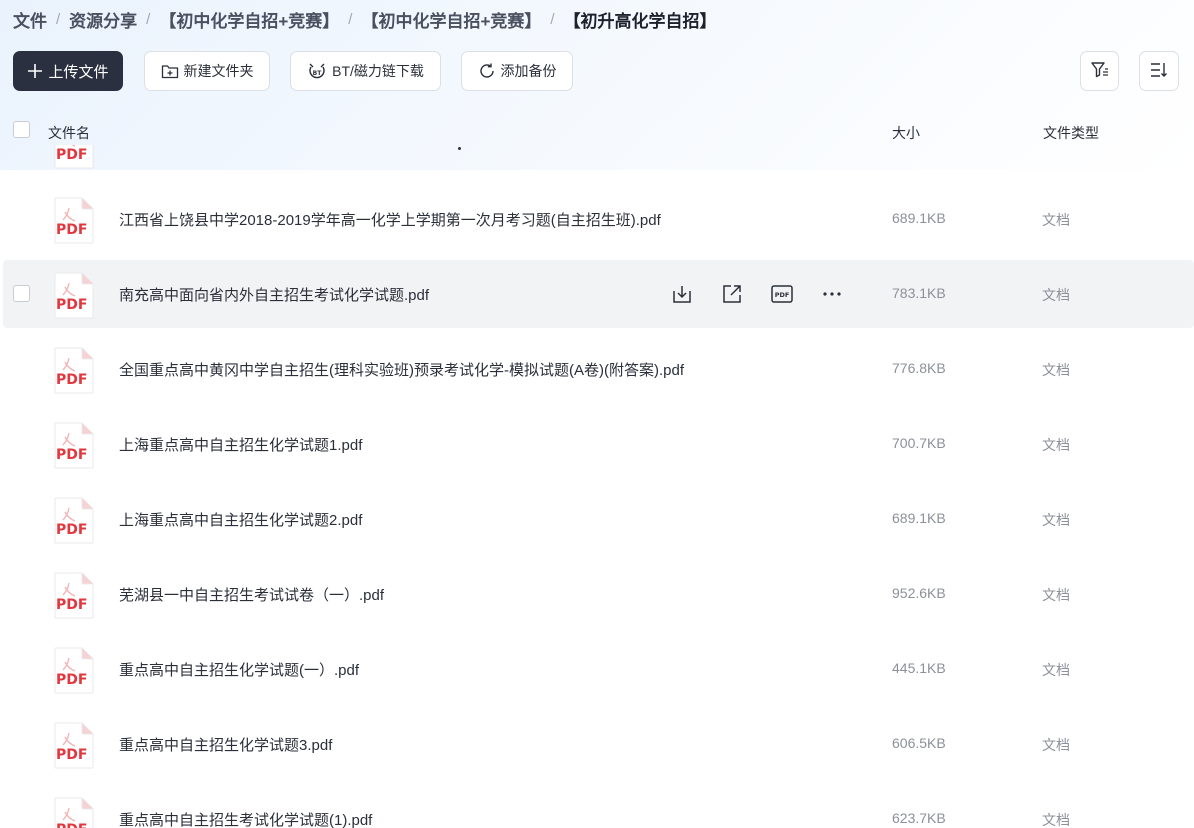 Image resolution: width=1194 pixels, height=828 pixels. Describe the element at coordinates (78, 72) in the screenshot. I see `upload-button-label: 上传文件` at that location.